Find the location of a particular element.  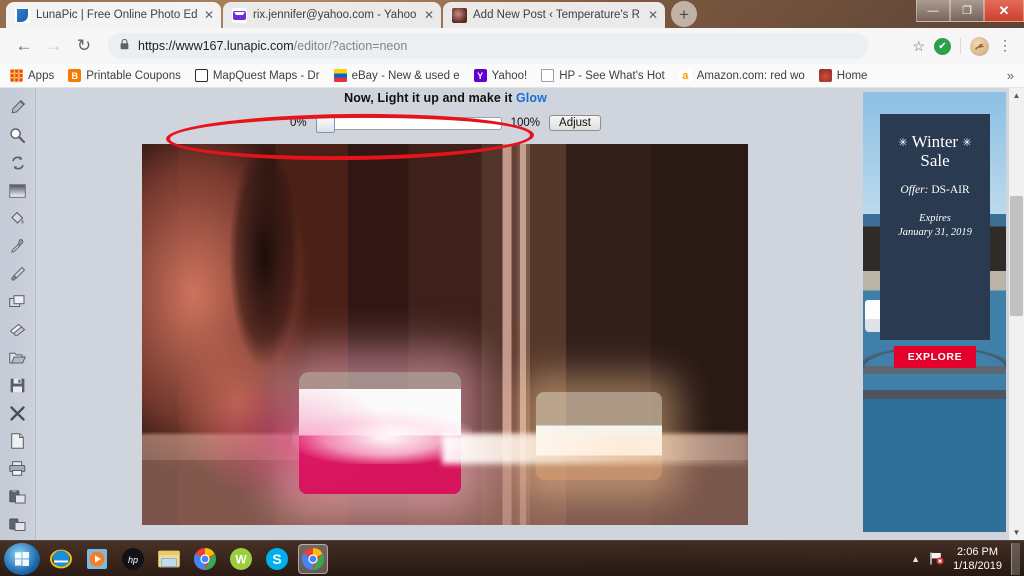

ad-title-line1: Winter is located at coordinates (935, 141).